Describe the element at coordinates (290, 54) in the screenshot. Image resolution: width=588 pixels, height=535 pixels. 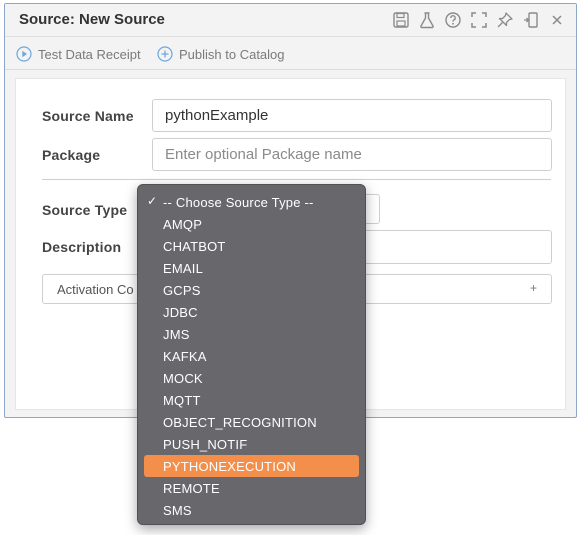
I see `action-toolbar: Test Data Receipt Publish to Catalog` at that location.